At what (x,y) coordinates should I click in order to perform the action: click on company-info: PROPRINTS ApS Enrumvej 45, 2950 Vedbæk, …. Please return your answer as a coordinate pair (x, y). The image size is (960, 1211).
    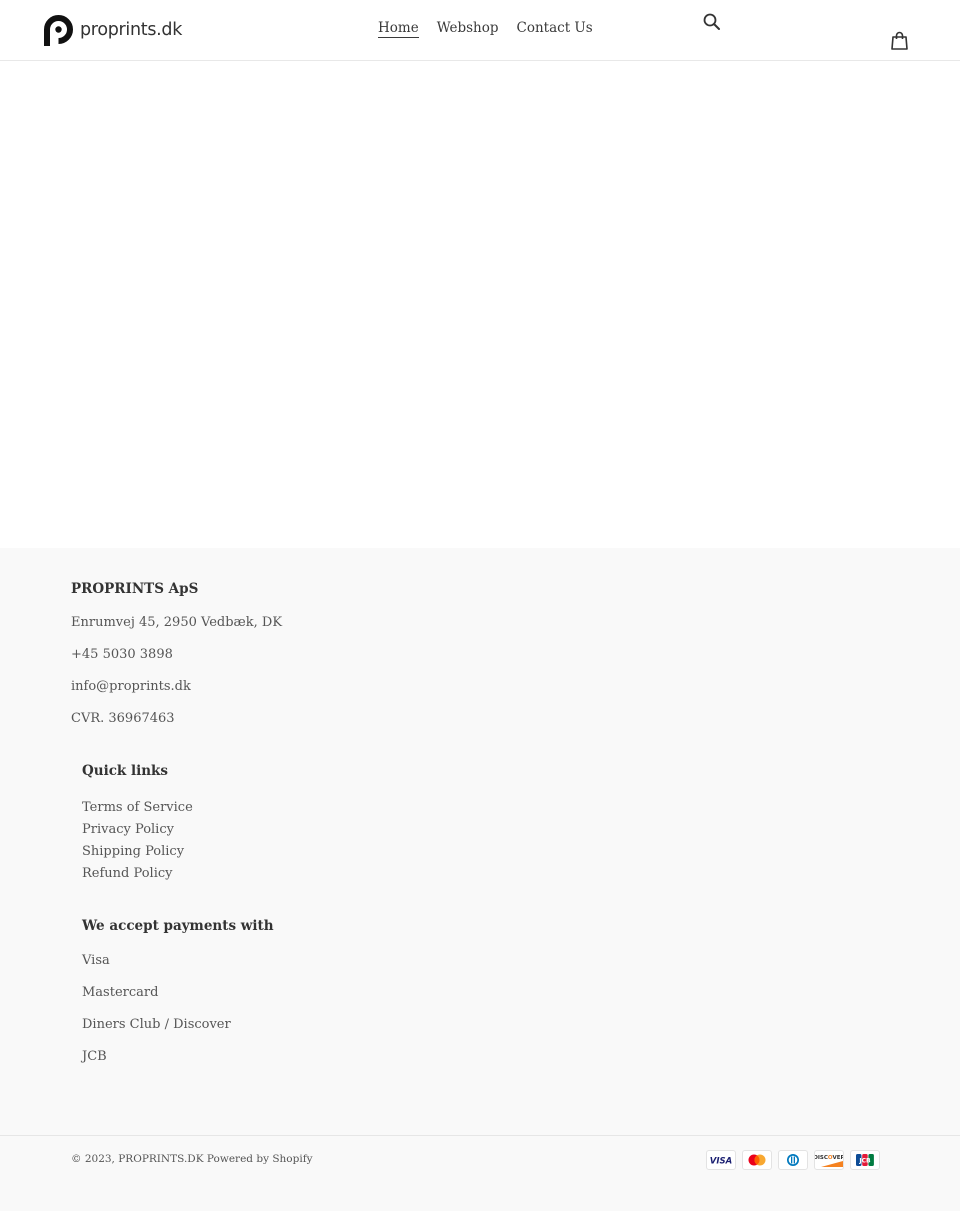
    Looking at the image, I should click on (176, 661).